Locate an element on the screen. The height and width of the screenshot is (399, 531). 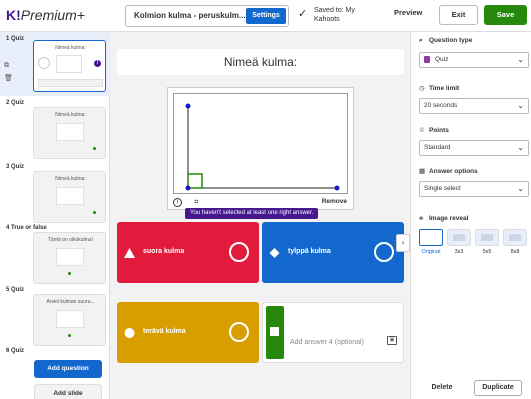
reveal-8x8 is located at coordinates (515, 237).